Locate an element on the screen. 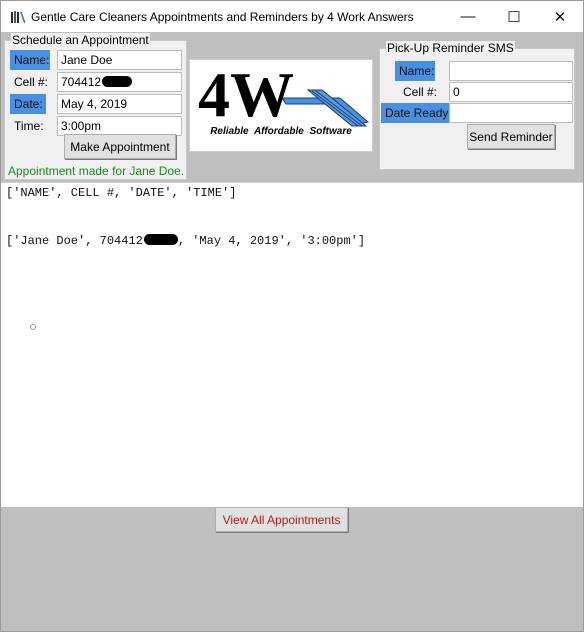 The width and height of the screenshot is (584, 632). schedule-cell-label: Cell #: is located at coordinates (31, 82).